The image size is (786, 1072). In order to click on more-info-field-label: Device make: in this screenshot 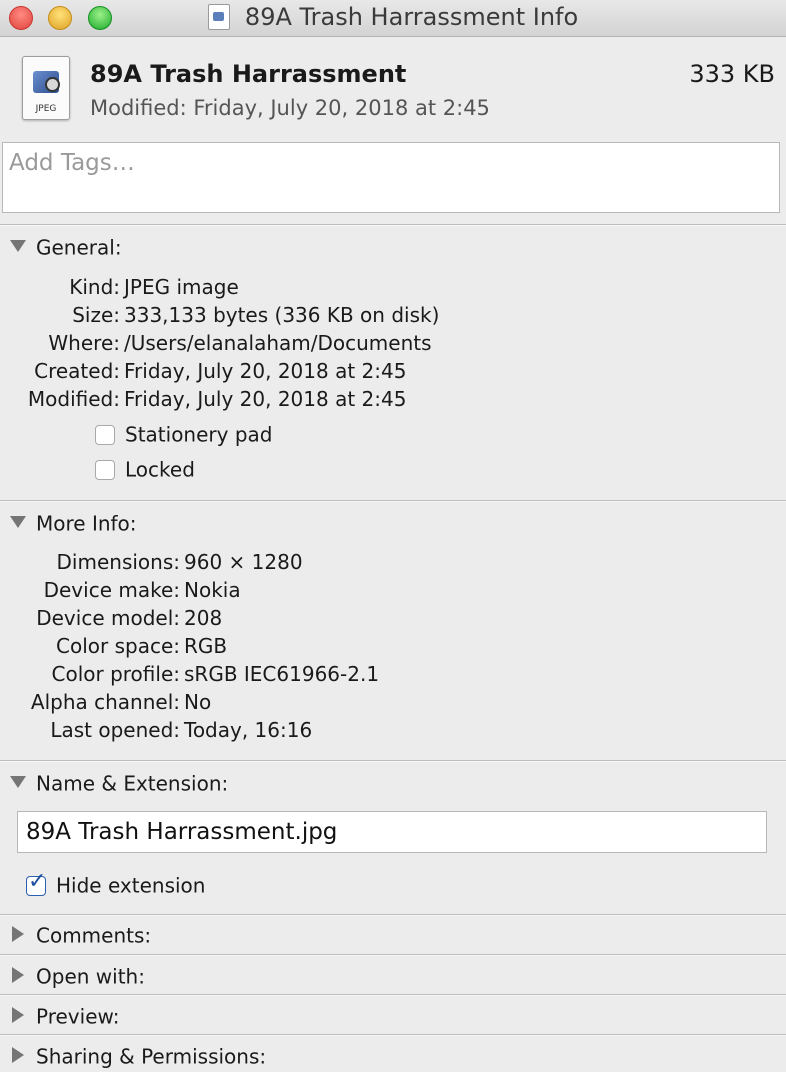, I will do `click(111, 590)`.